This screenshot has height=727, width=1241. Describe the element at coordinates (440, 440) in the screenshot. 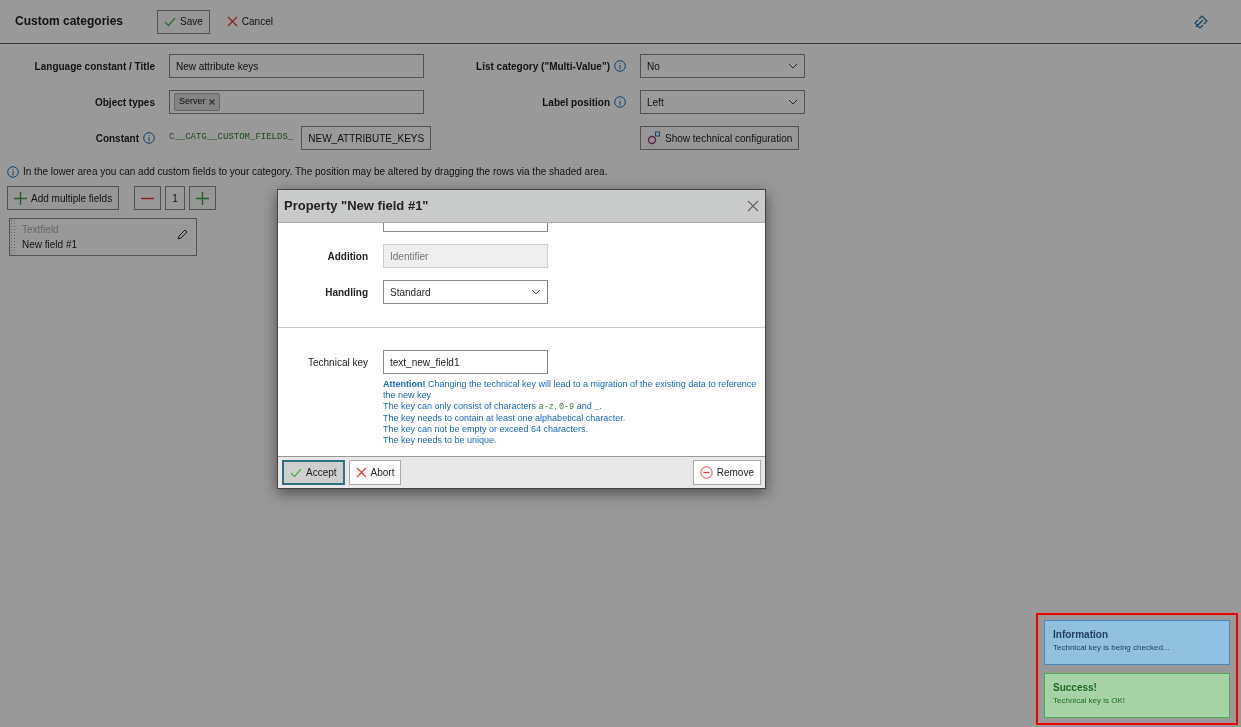

I see `help-text: The key needs to be unique.` at that location.